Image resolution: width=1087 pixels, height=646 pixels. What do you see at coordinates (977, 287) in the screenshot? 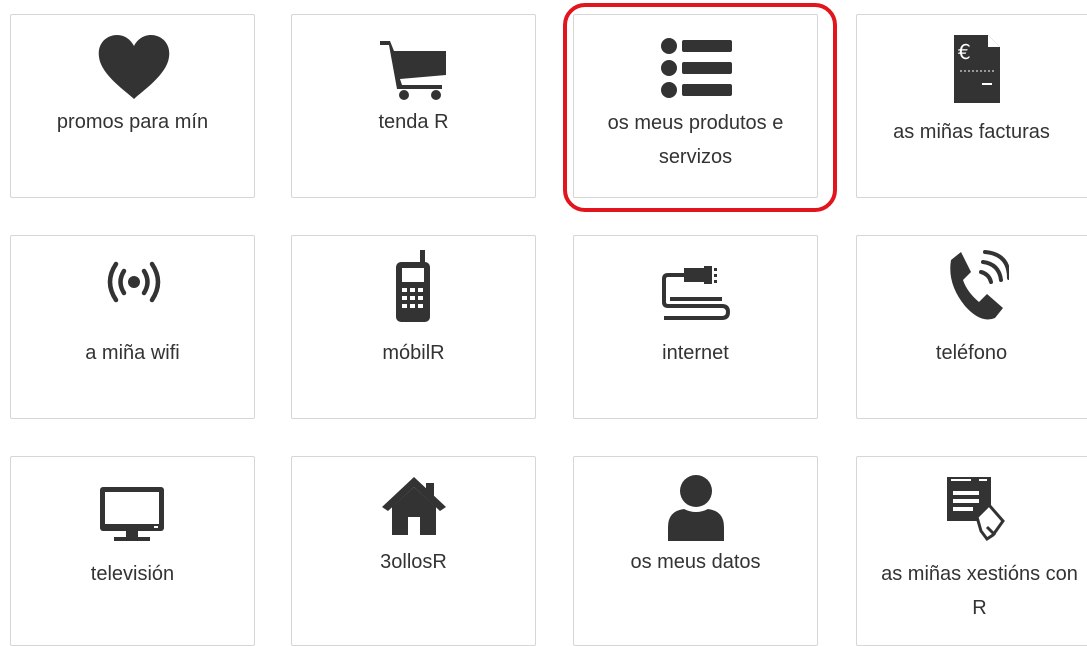
I see `phone-icon` at bounding box center [977, 287].